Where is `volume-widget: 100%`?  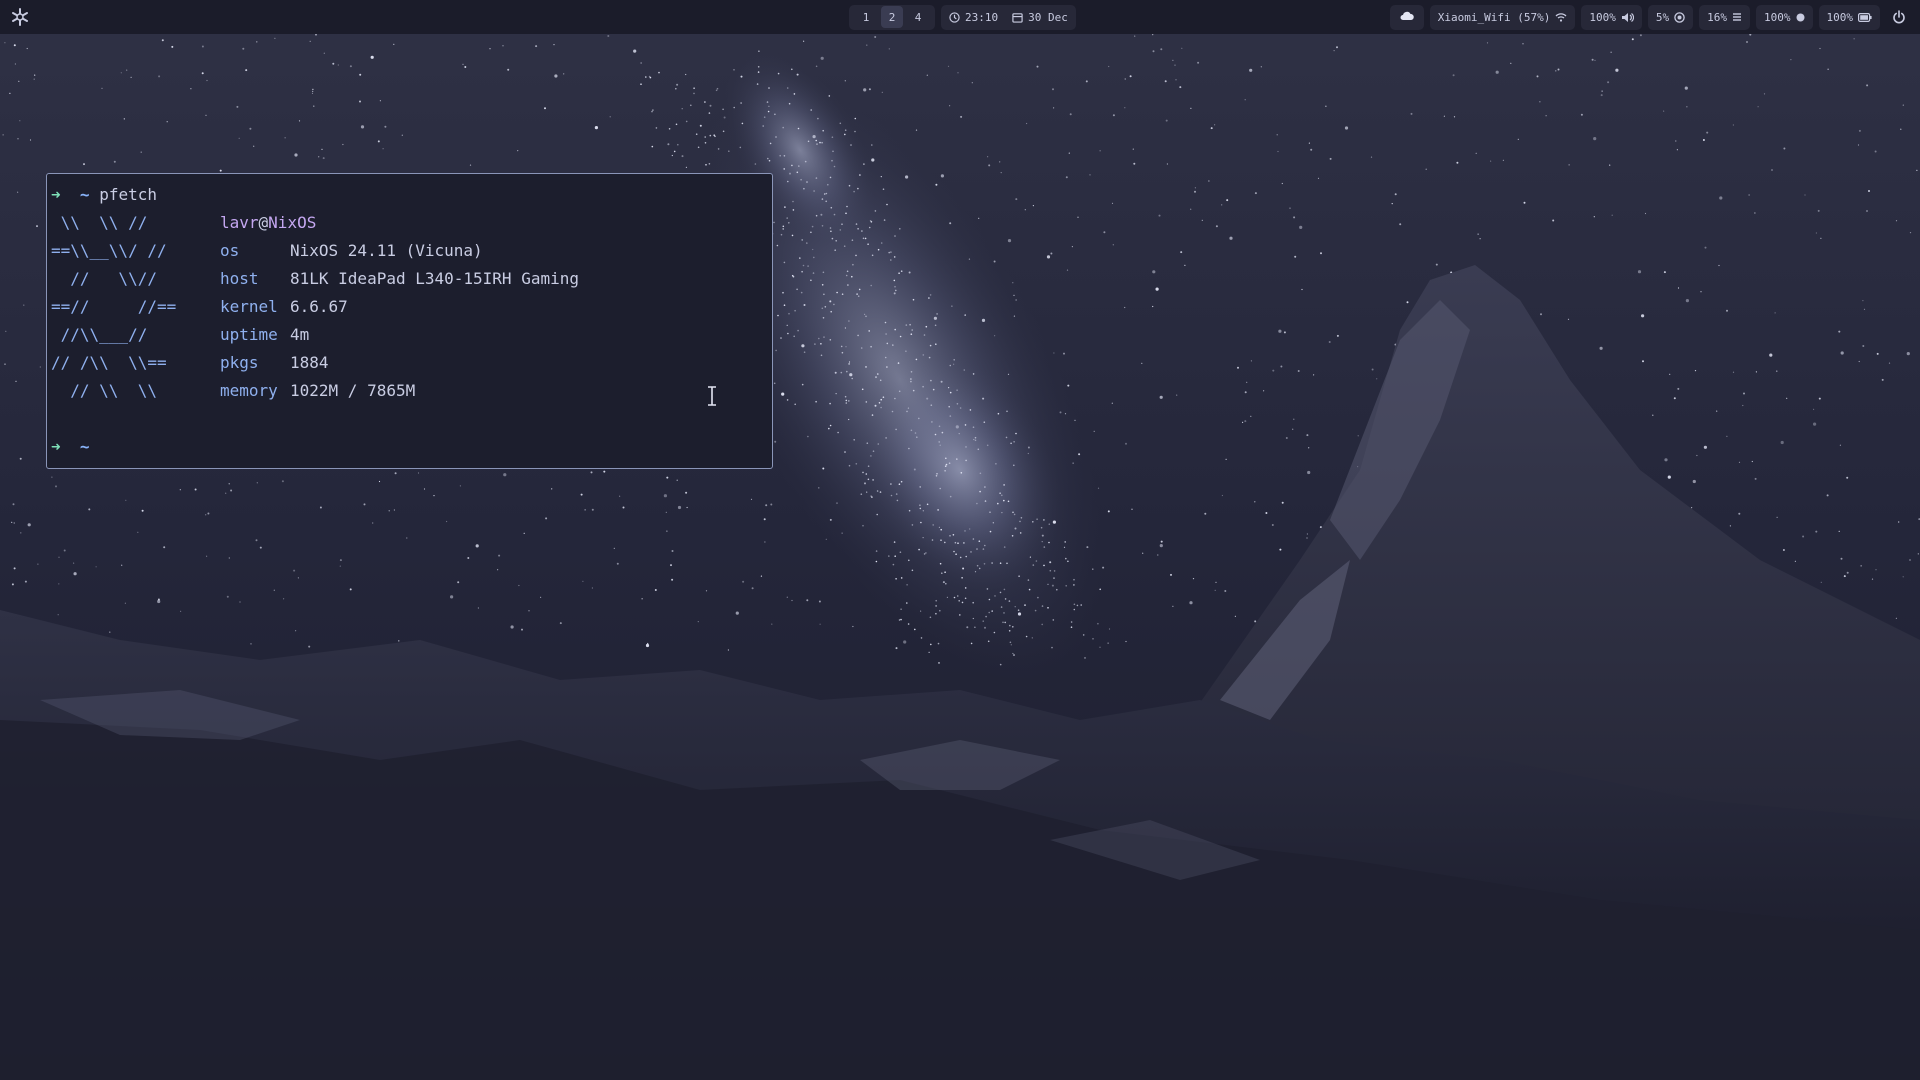 volume-widget: 100% is located at coordinates (1611, 17).